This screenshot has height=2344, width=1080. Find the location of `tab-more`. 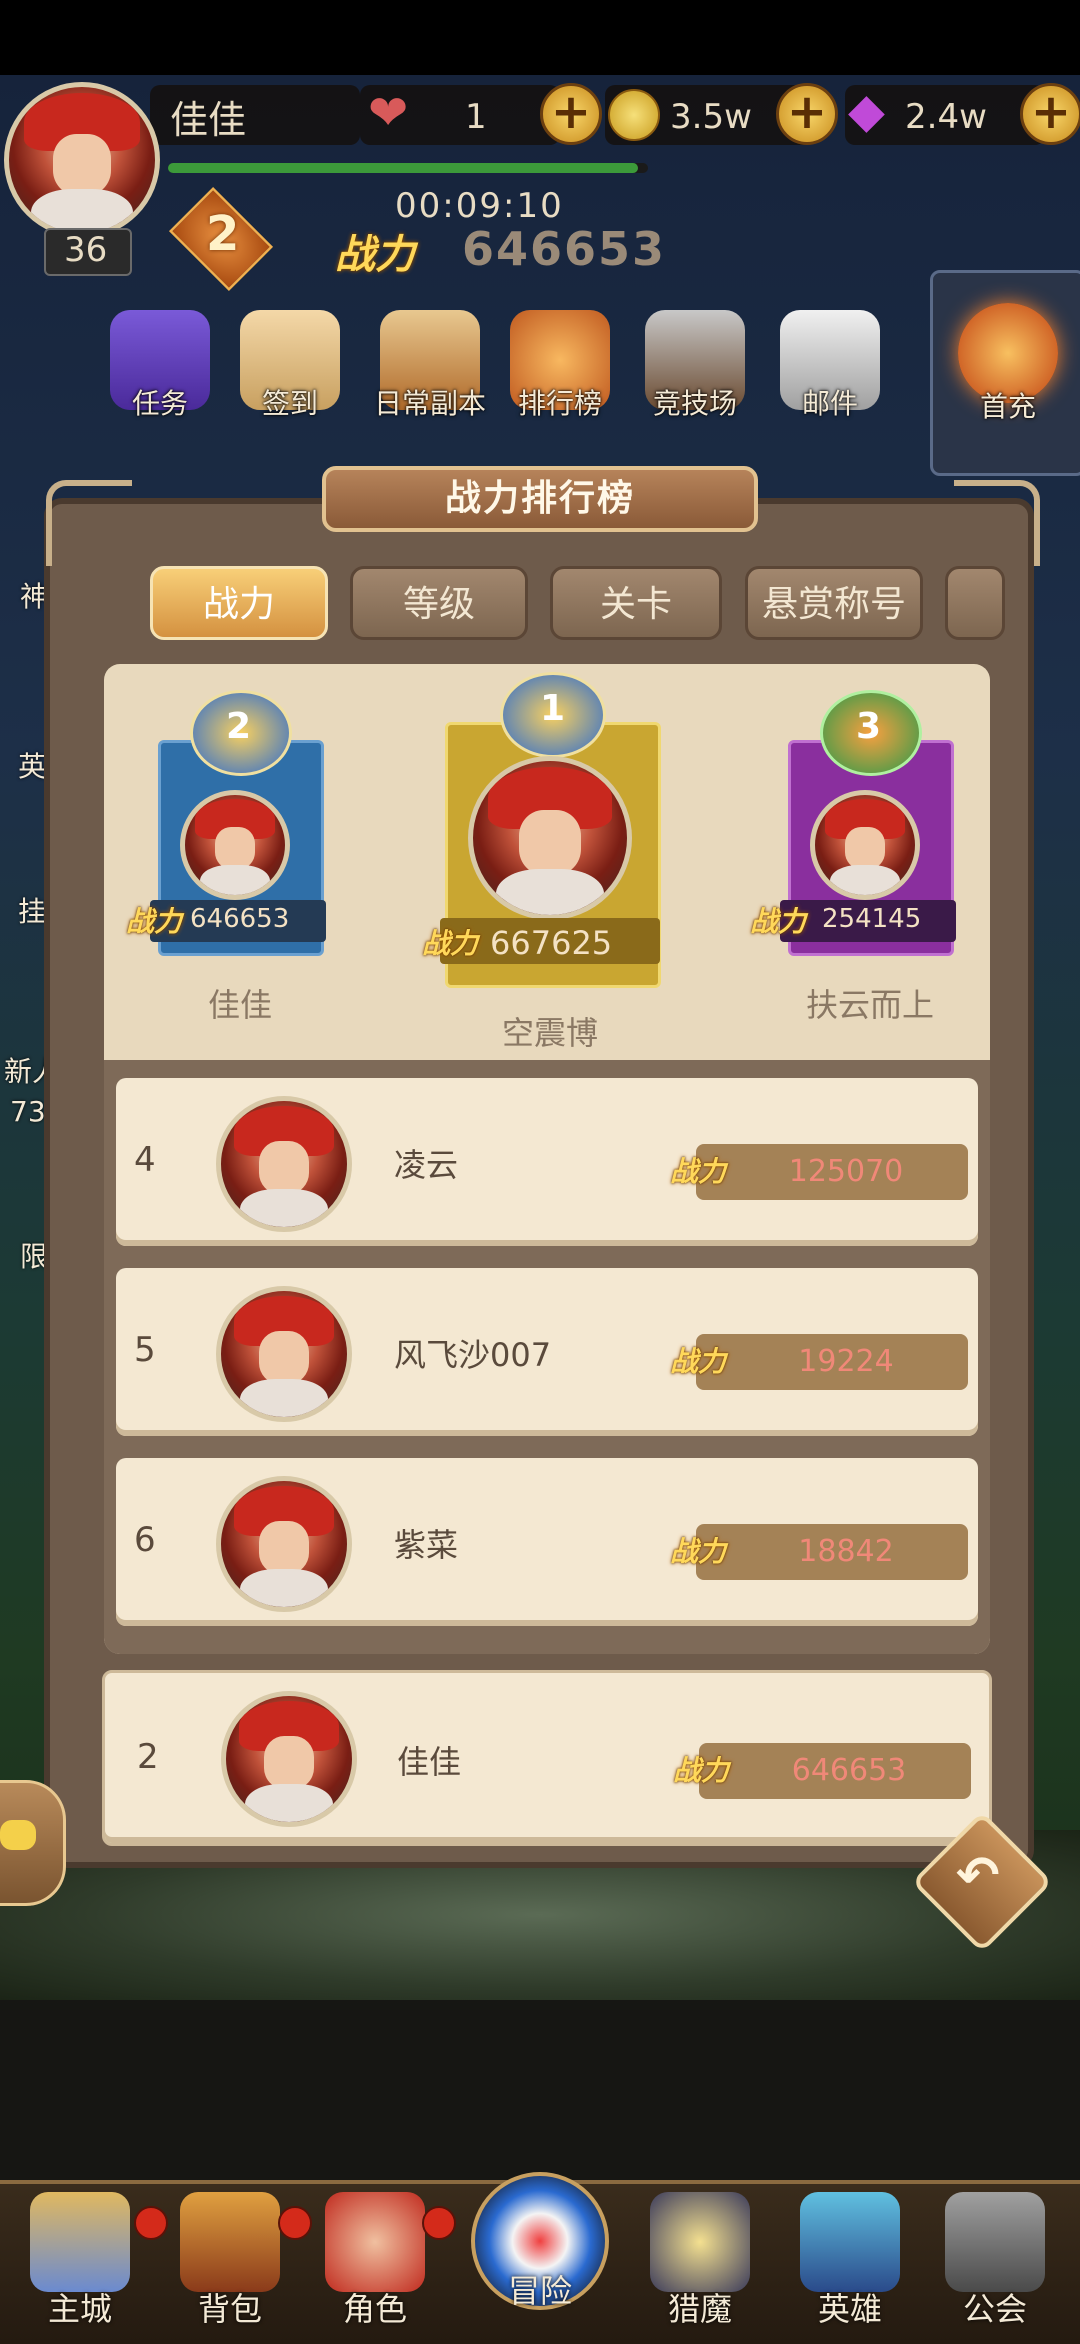

tab-more is located at coordinates (975, 603).